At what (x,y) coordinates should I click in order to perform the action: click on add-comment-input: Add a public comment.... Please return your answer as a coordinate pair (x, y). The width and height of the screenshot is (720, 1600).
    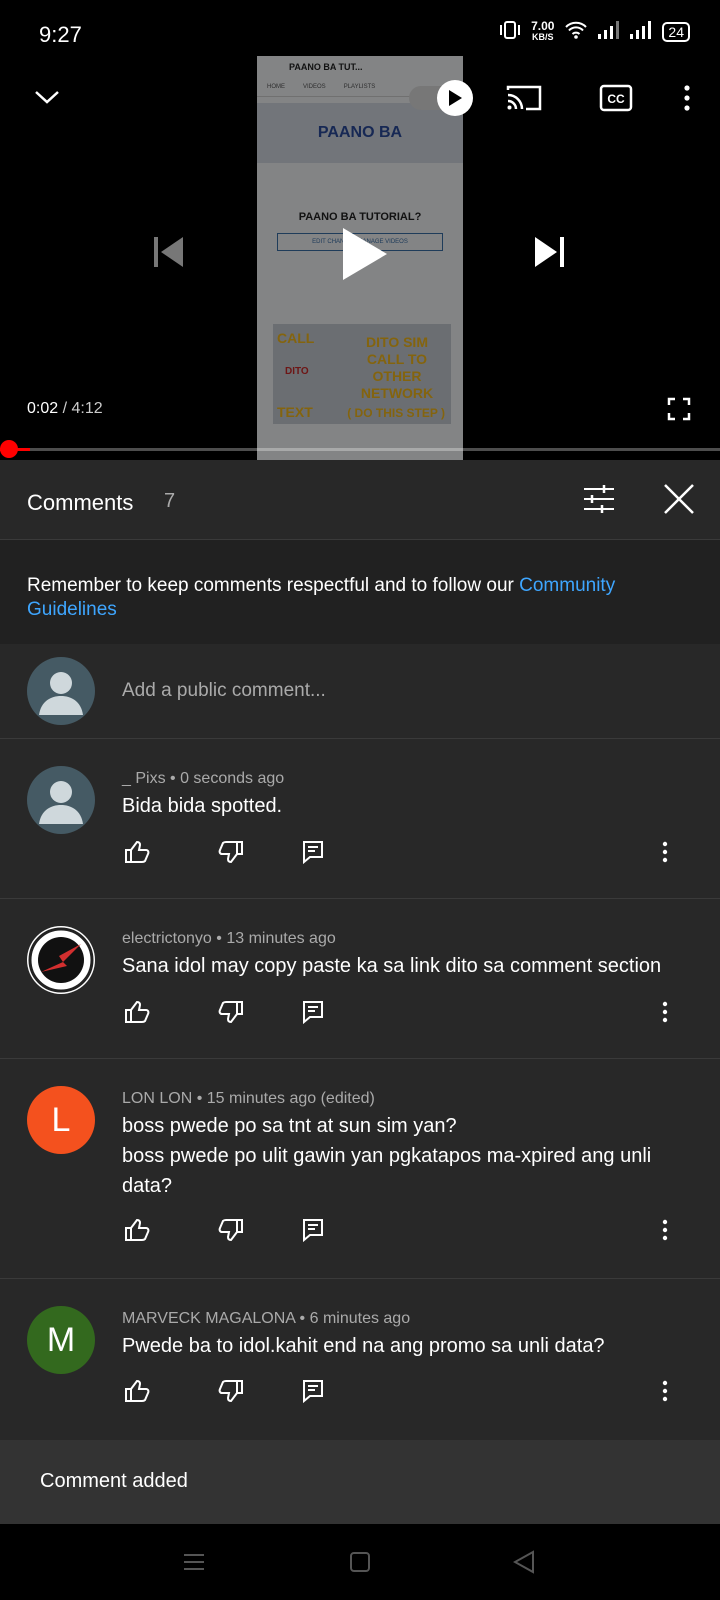
    Looking at the image, I should click on (224, 691).